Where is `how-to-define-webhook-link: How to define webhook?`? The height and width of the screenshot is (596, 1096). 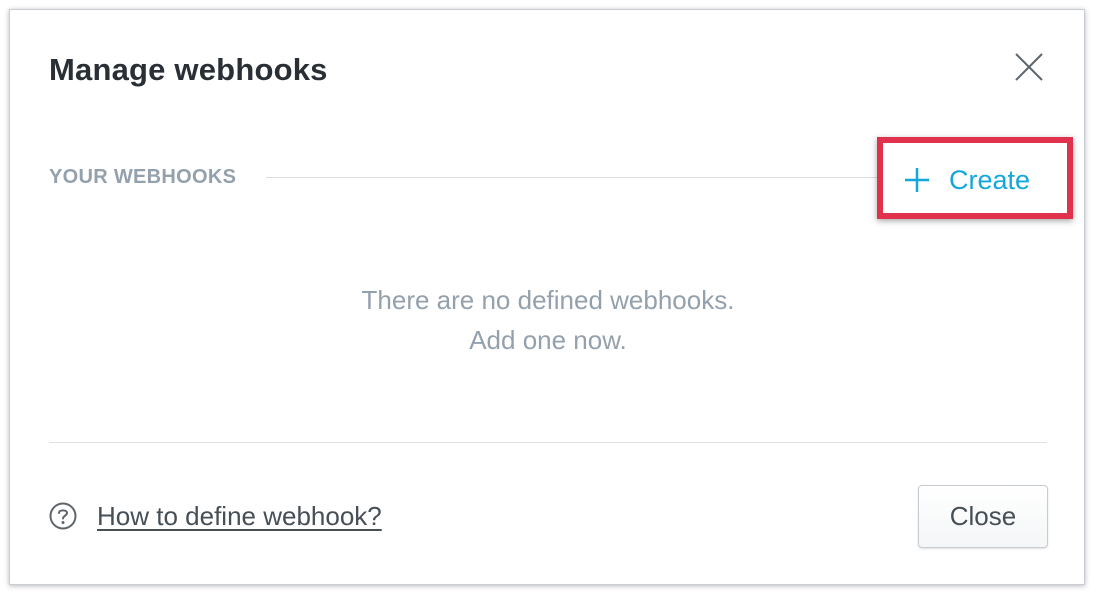 how-to-define-webhook-link: How to define webhook? is located at coordinates (239, 516).